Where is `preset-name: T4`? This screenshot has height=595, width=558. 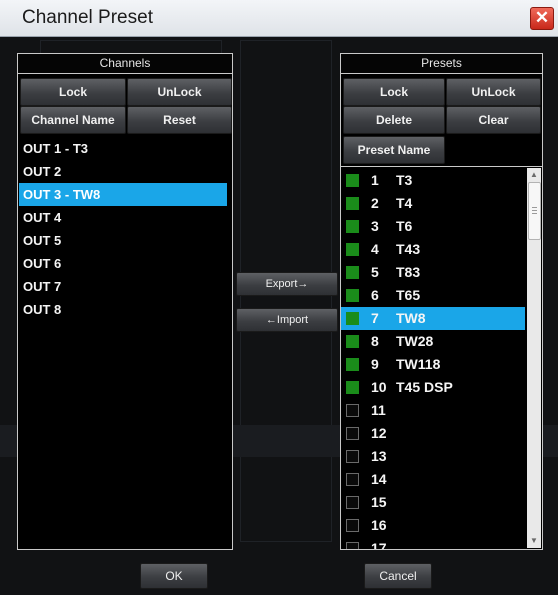 preset-name: T4 is located at coordinates (404, 203).